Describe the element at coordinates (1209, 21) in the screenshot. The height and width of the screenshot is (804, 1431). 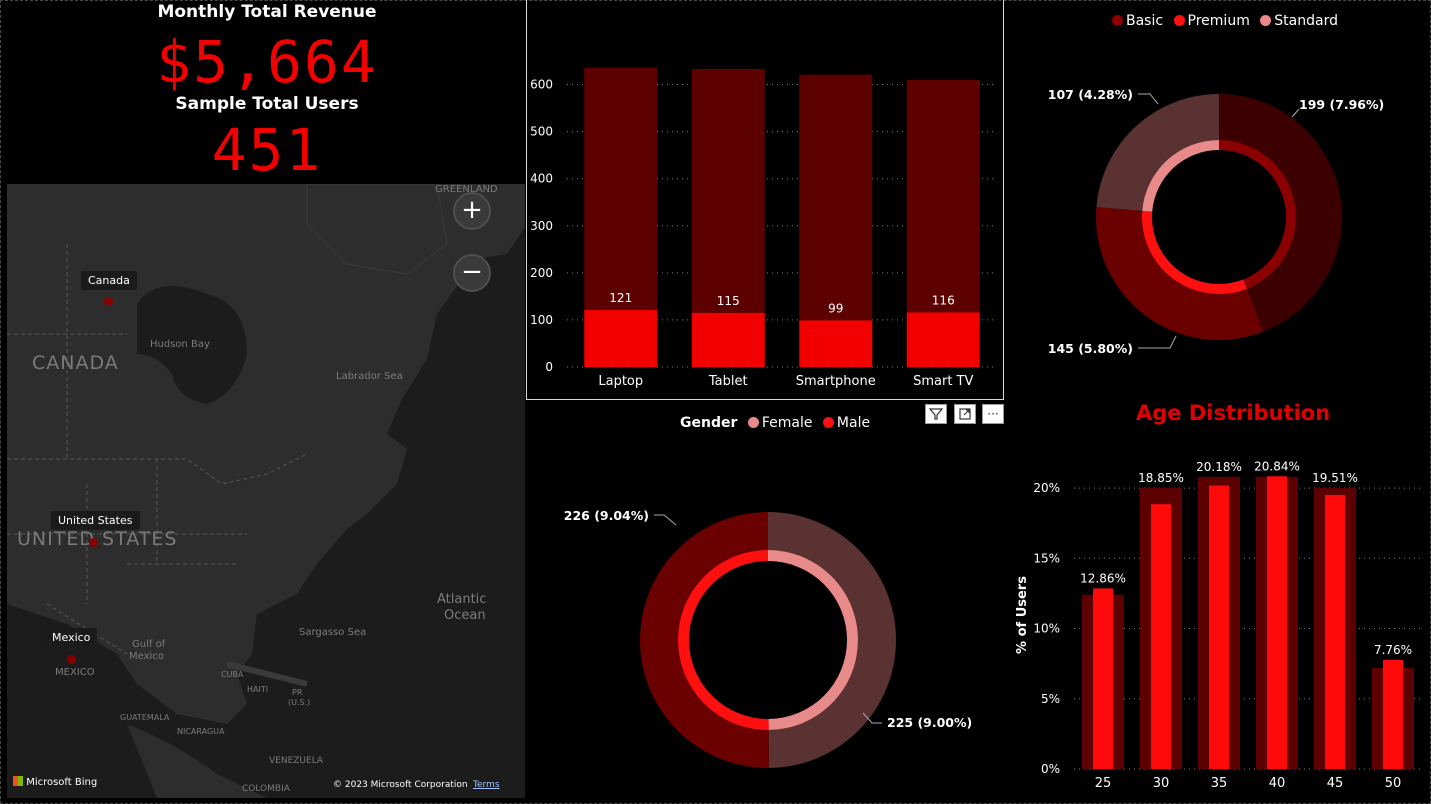
I see `legend-item-premium: Premium` at that location.